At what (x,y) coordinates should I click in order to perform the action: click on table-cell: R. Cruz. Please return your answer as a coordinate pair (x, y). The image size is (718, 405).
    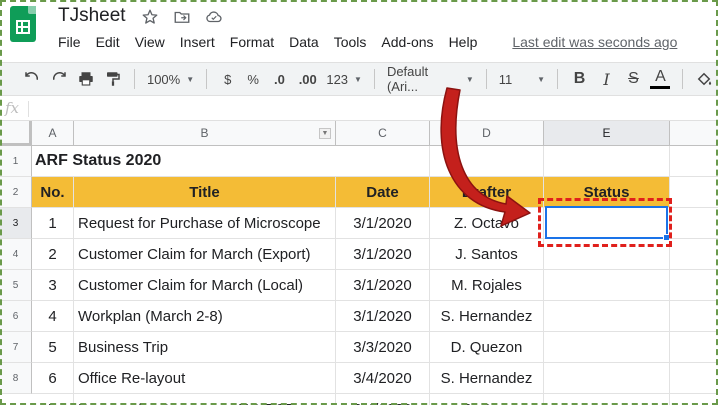
    Looking at the image, I should click on (487, 399).